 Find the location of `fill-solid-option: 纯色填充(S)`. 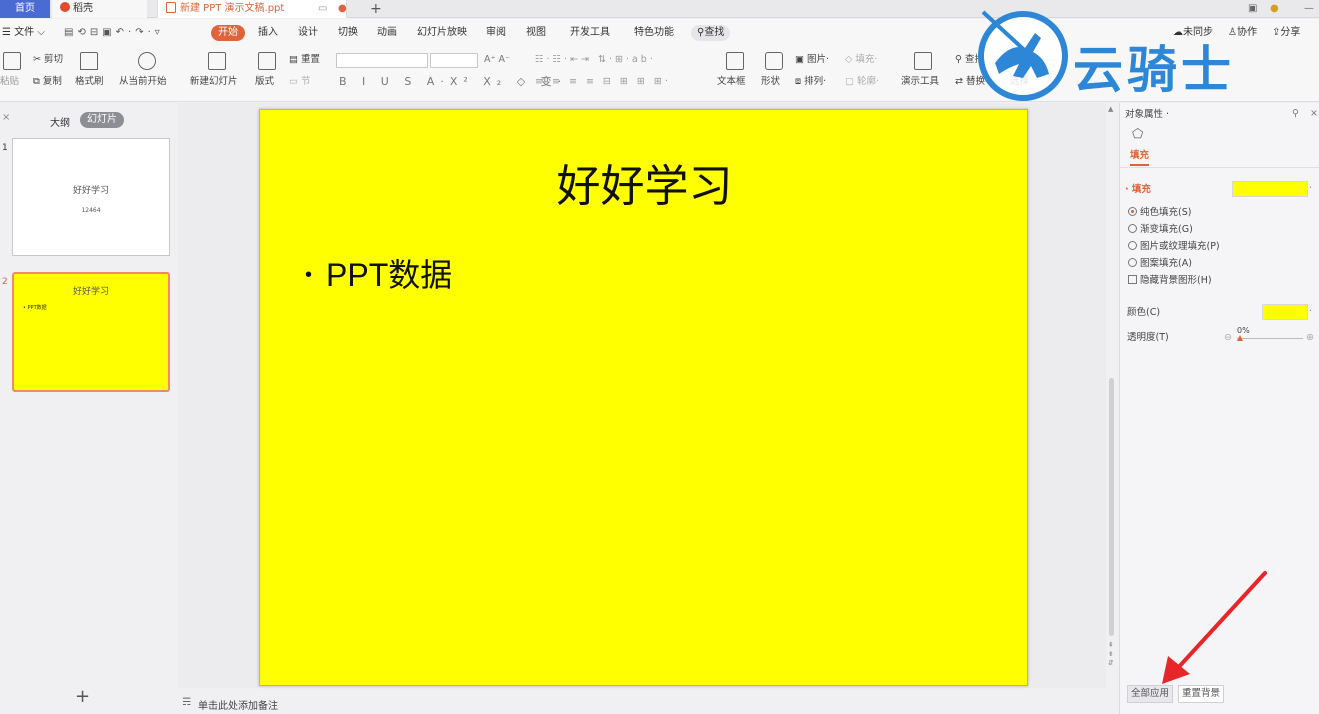

fill-solid-option: 纯色填充(S) is located at coordinates (1159, 213).